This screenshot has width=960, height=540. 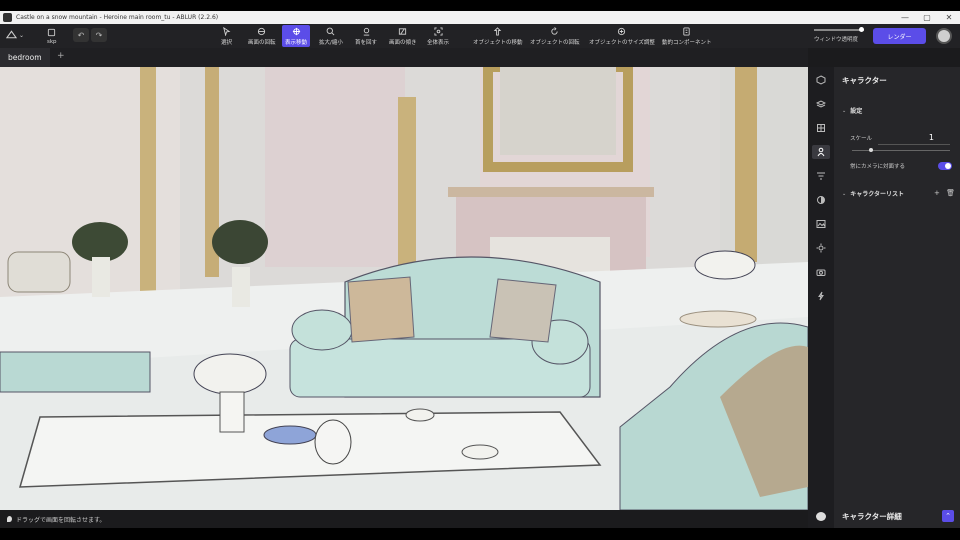 What do you see at coordinates (262, 42) in the screenshot?
I see `tool-label: 画面の回転` at bounding box center [262, 42].